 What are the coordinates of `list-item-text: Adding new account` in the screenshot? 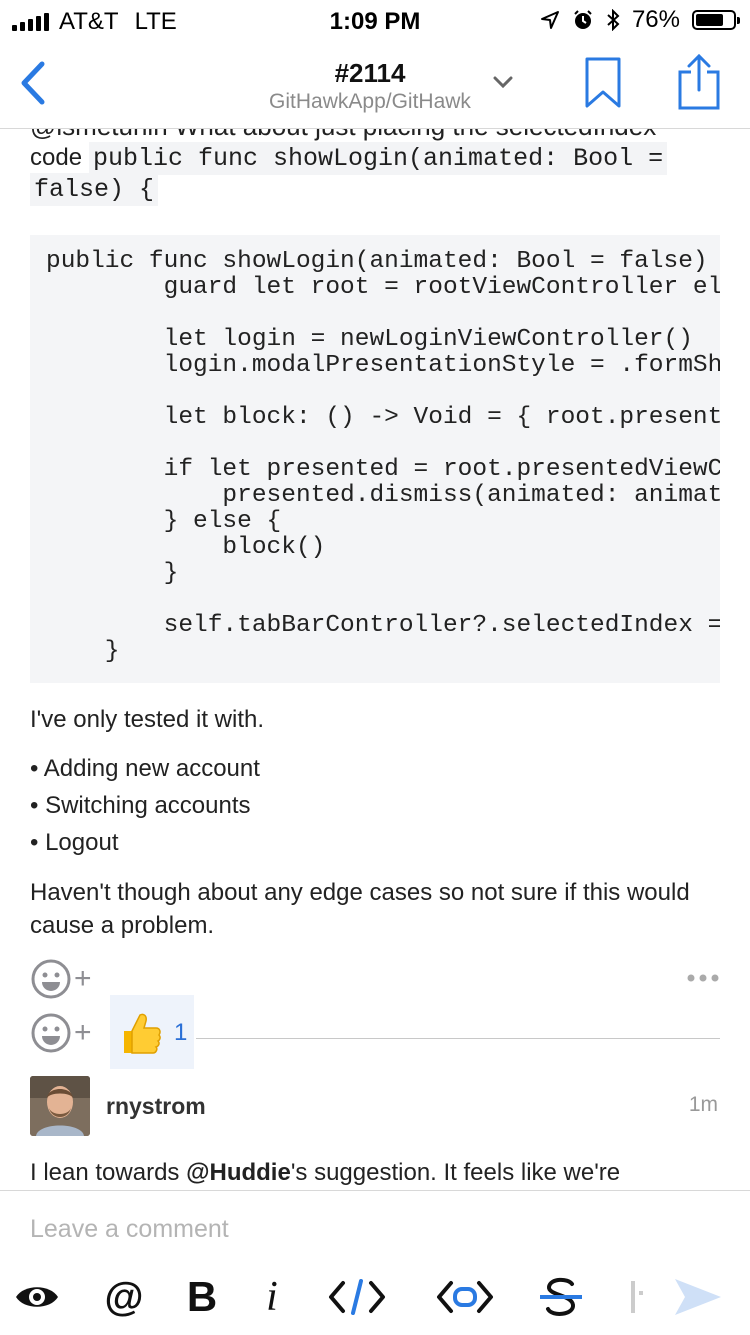 It's located at (151, 768).